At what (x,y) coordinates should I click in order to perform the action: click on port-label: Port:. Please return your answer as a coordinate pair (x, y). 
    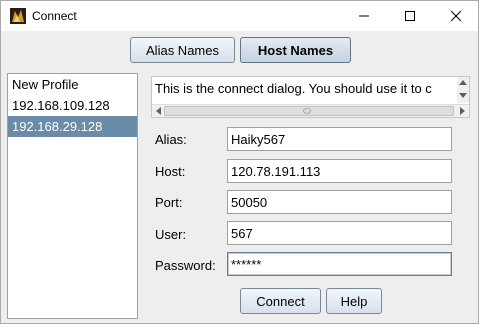
    Looking at the image, I should click on (169, 202).